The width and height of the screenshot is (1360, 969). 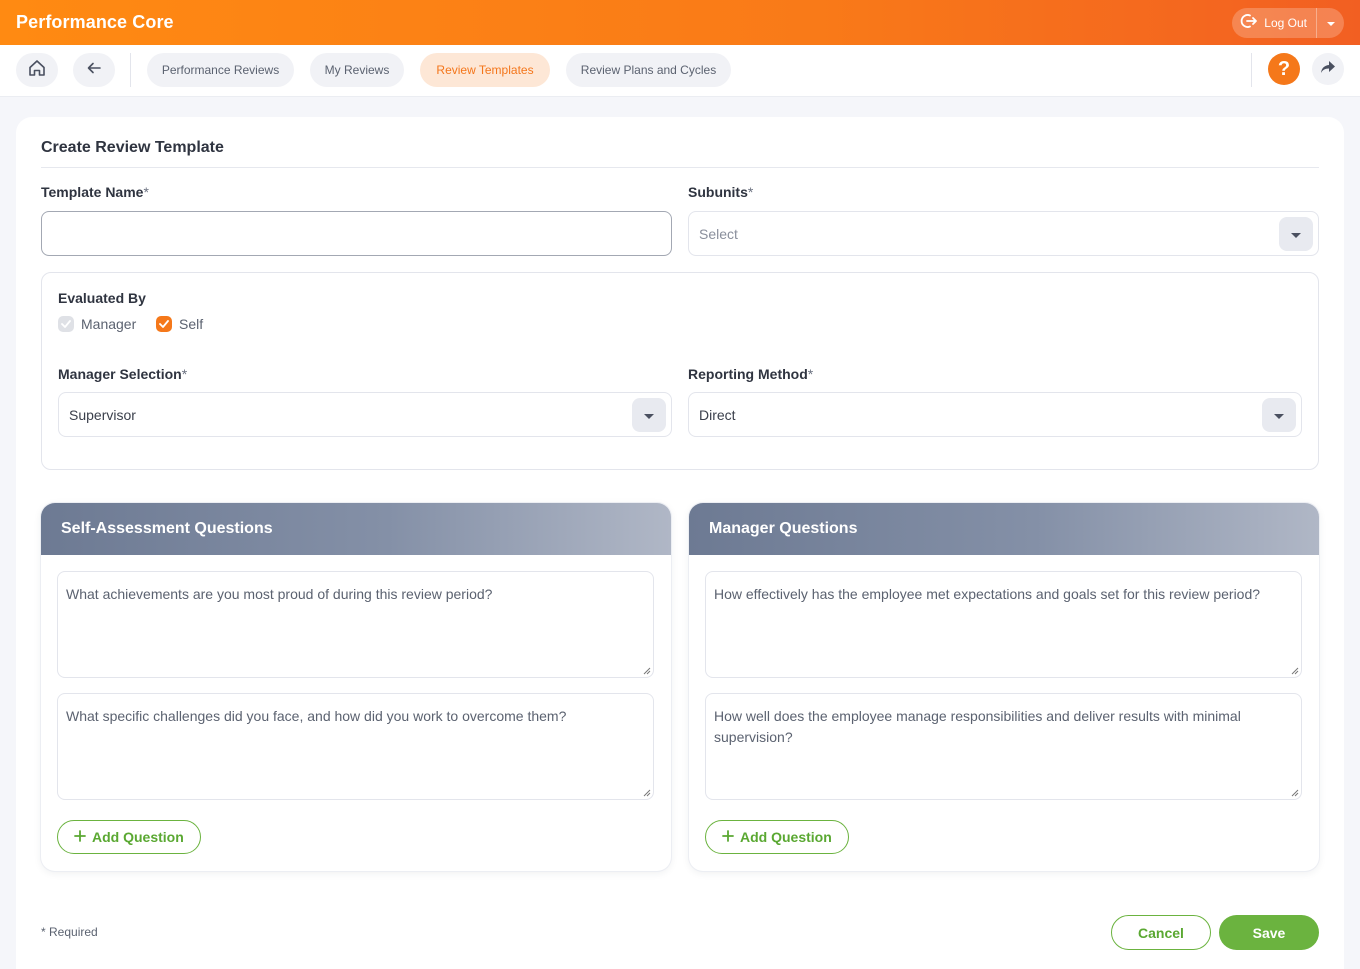 I want to click on manager-selection-select: Supervisor, so click(x=365, y=414).